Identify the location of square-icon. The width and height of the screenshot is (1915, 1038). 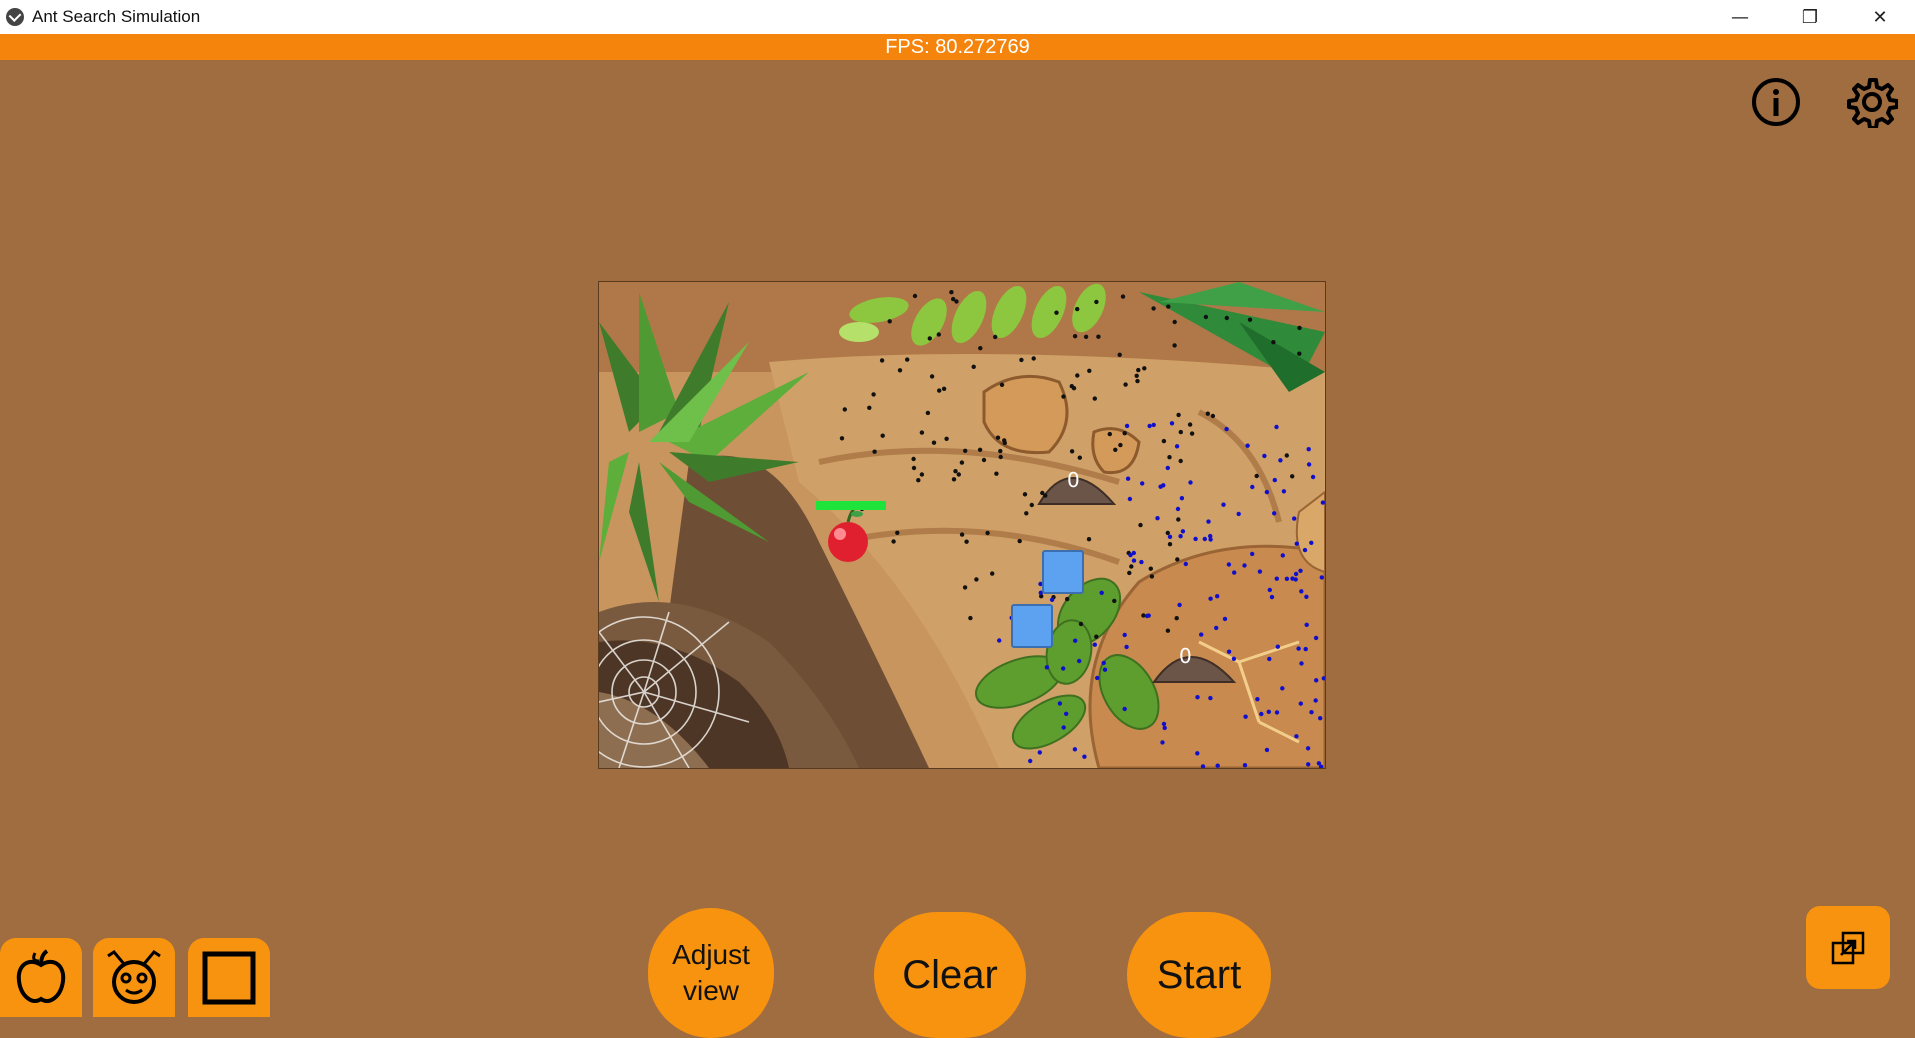
(229, 977).